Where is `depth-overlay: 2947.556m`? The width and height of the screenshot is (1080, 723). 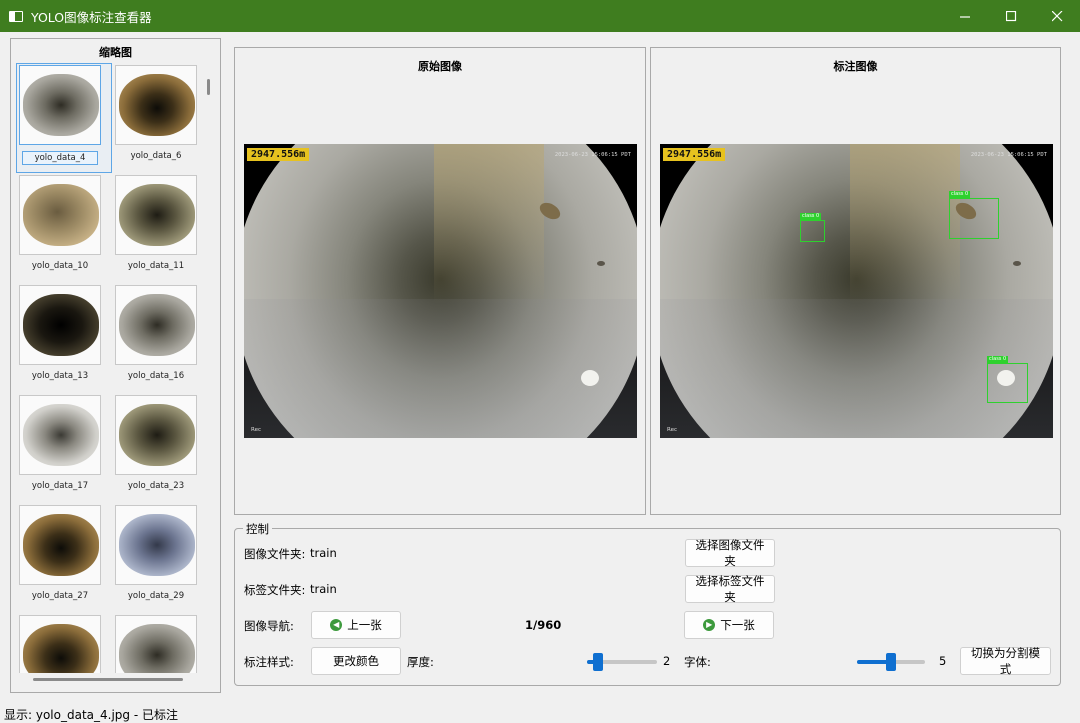 depth-overlay: 2947.556m is located at coordinates (278, 154).